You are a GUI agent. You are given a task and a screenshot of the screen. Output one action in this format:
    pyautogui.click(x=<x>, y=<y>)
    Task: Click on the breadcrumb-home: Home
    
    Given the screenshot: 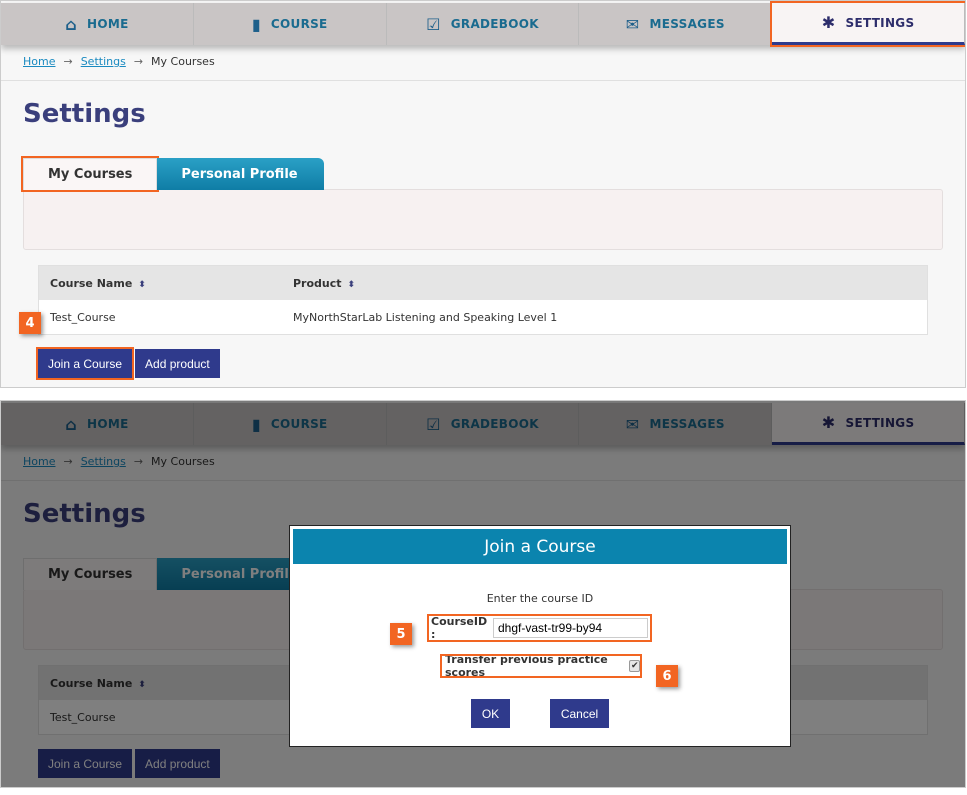 What is the action you would take?
    pyautogui.click(x=39, y=61)
    